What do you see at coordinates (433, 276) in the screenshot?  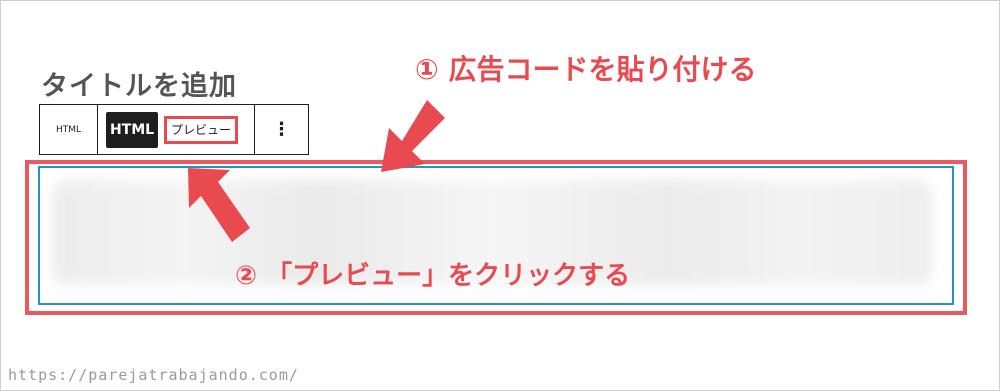 I see `annotation-step2: ② 「プレビュー」をクリックする` at bounding box center [433, 276].